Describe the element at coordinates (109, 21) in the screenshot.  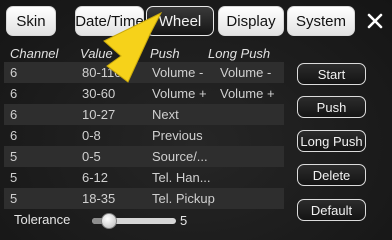
I see `tab-date-time: Date/Time` at that location.